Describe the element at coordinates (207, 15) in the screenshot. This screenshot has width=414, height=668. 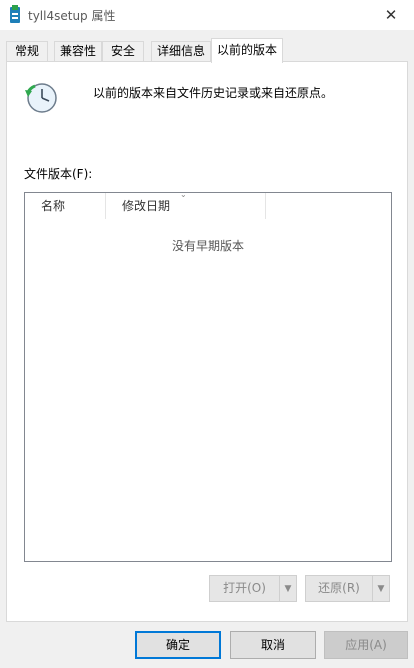
I see `title-bar: tyll4setup 属性 ✕` at that location.